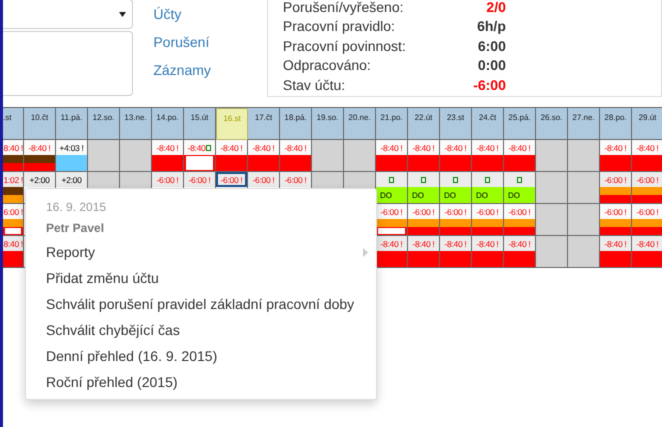  I want to click on column-header: 10.čt, so click(40, 124).